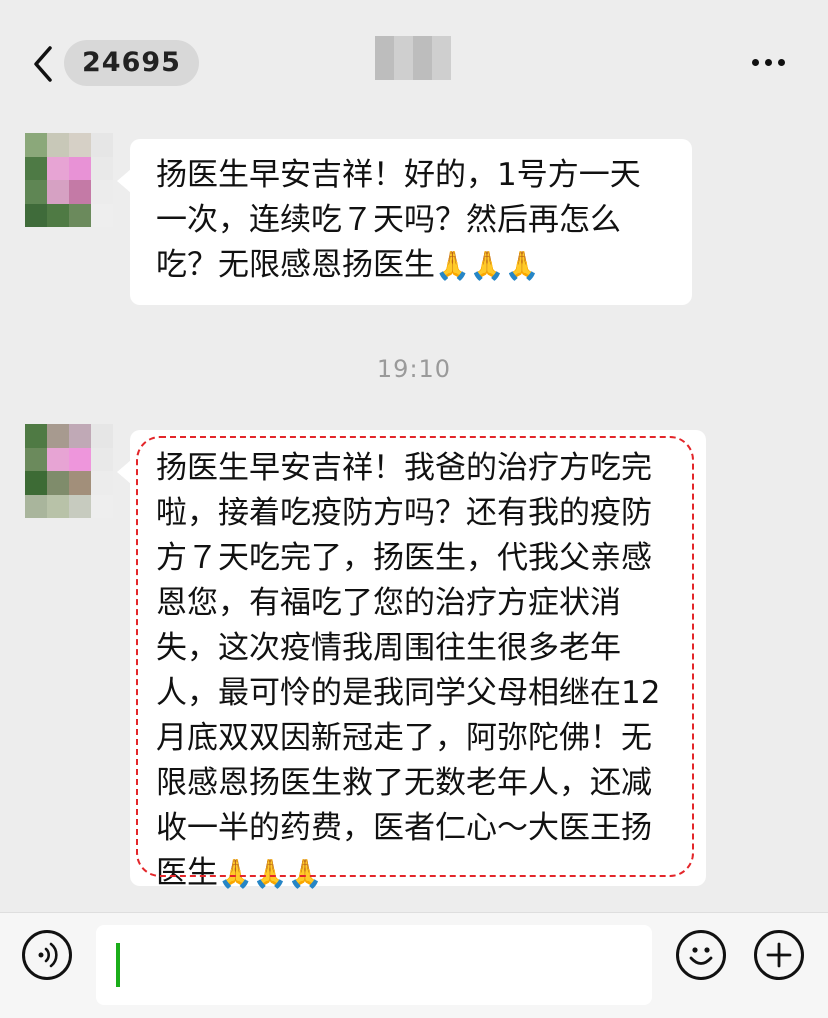  I want to click on chevron-left-icon, so click(43, 64).